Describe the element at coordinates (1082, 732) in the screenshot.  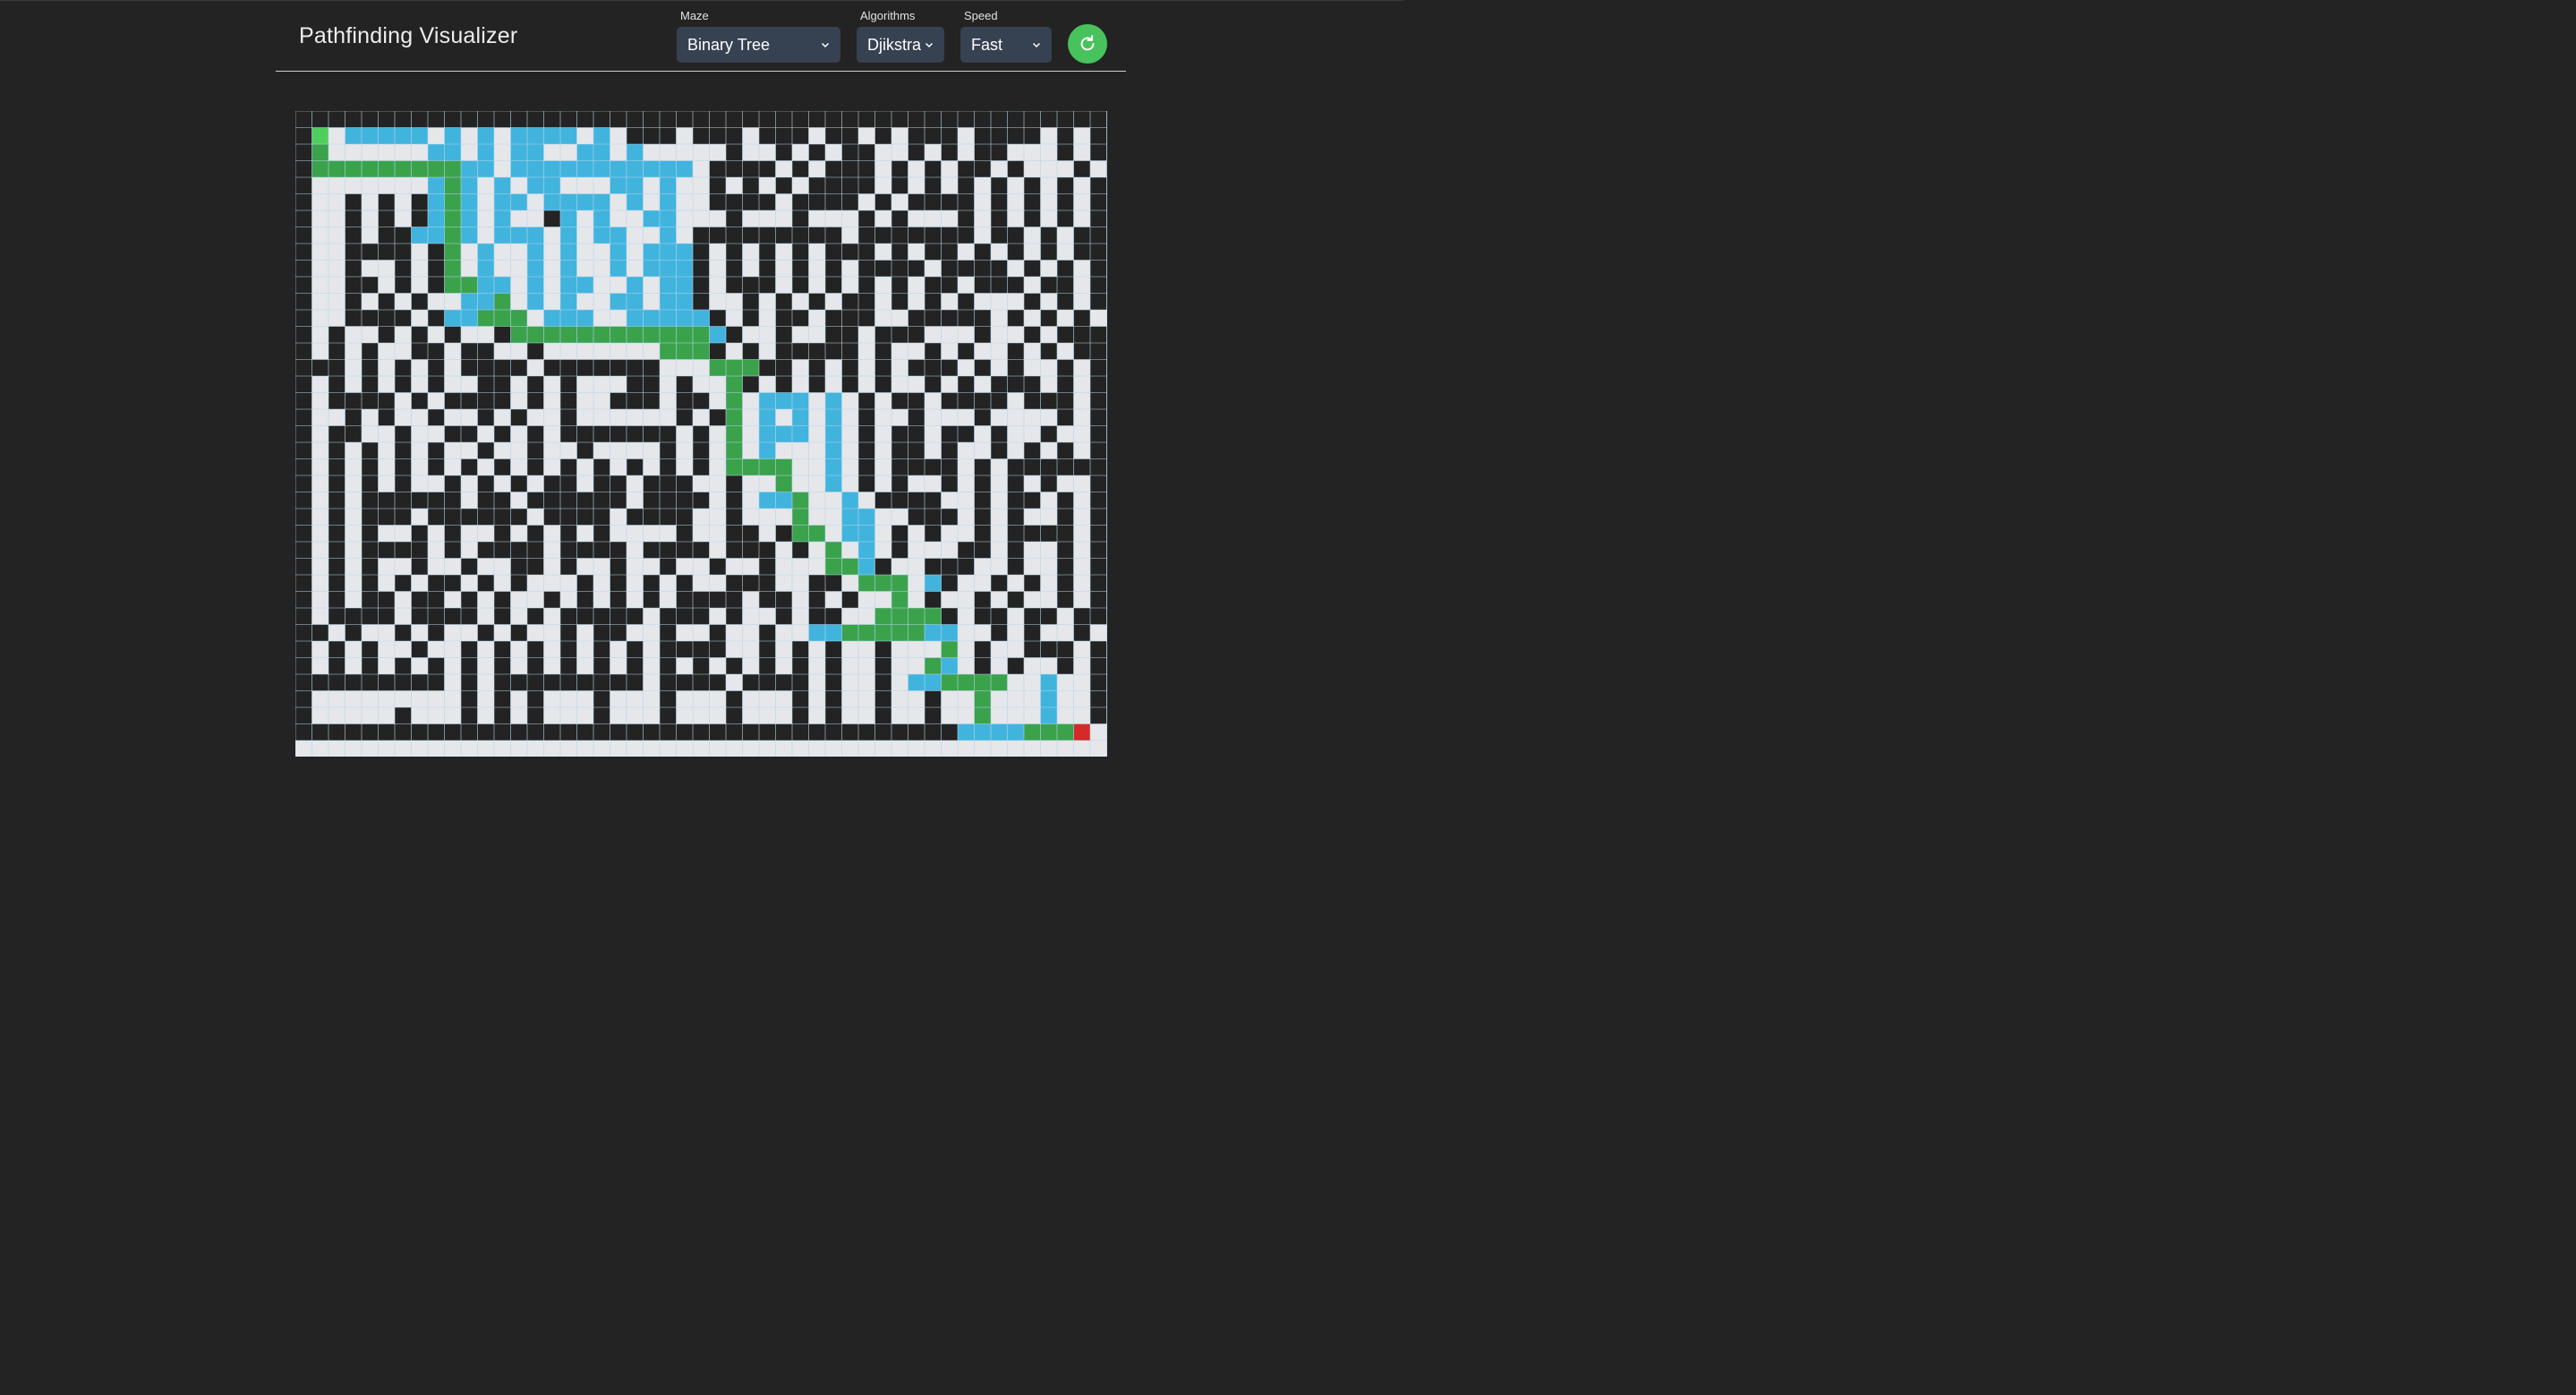
I see `end-node` at that location.